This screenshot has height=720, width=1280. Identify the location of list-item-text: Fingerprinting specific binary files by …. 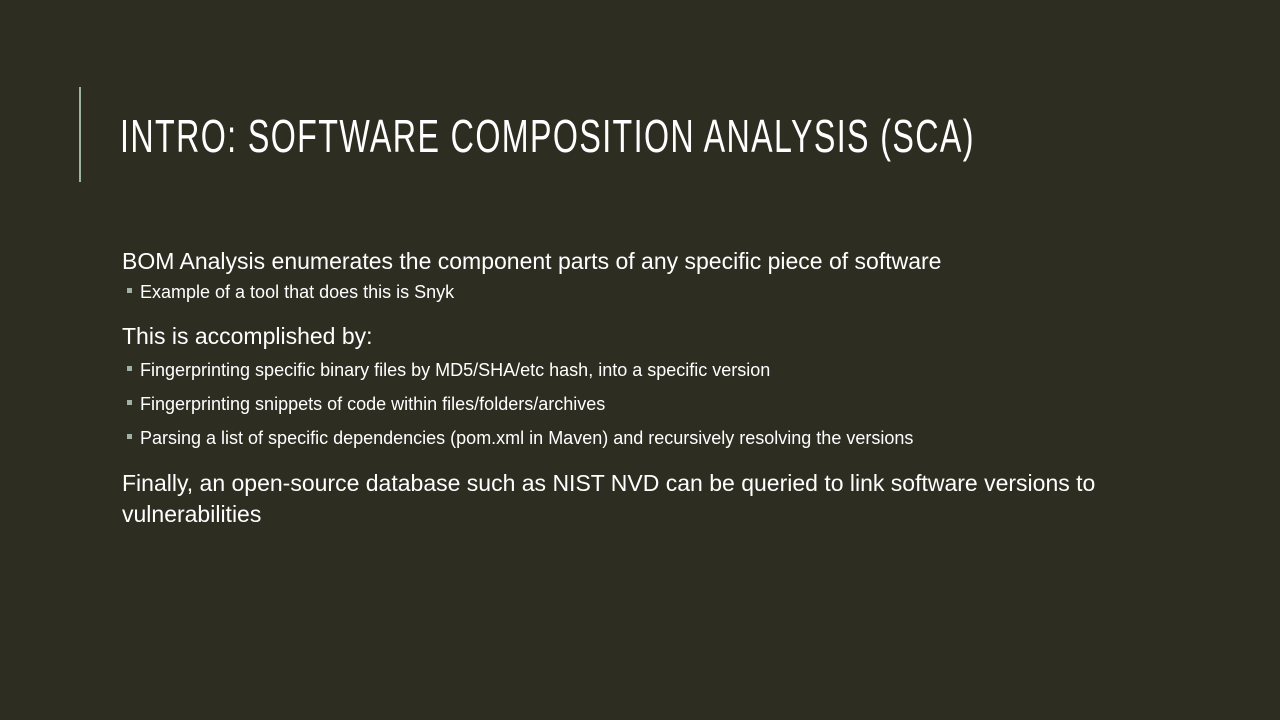
(455, 370).